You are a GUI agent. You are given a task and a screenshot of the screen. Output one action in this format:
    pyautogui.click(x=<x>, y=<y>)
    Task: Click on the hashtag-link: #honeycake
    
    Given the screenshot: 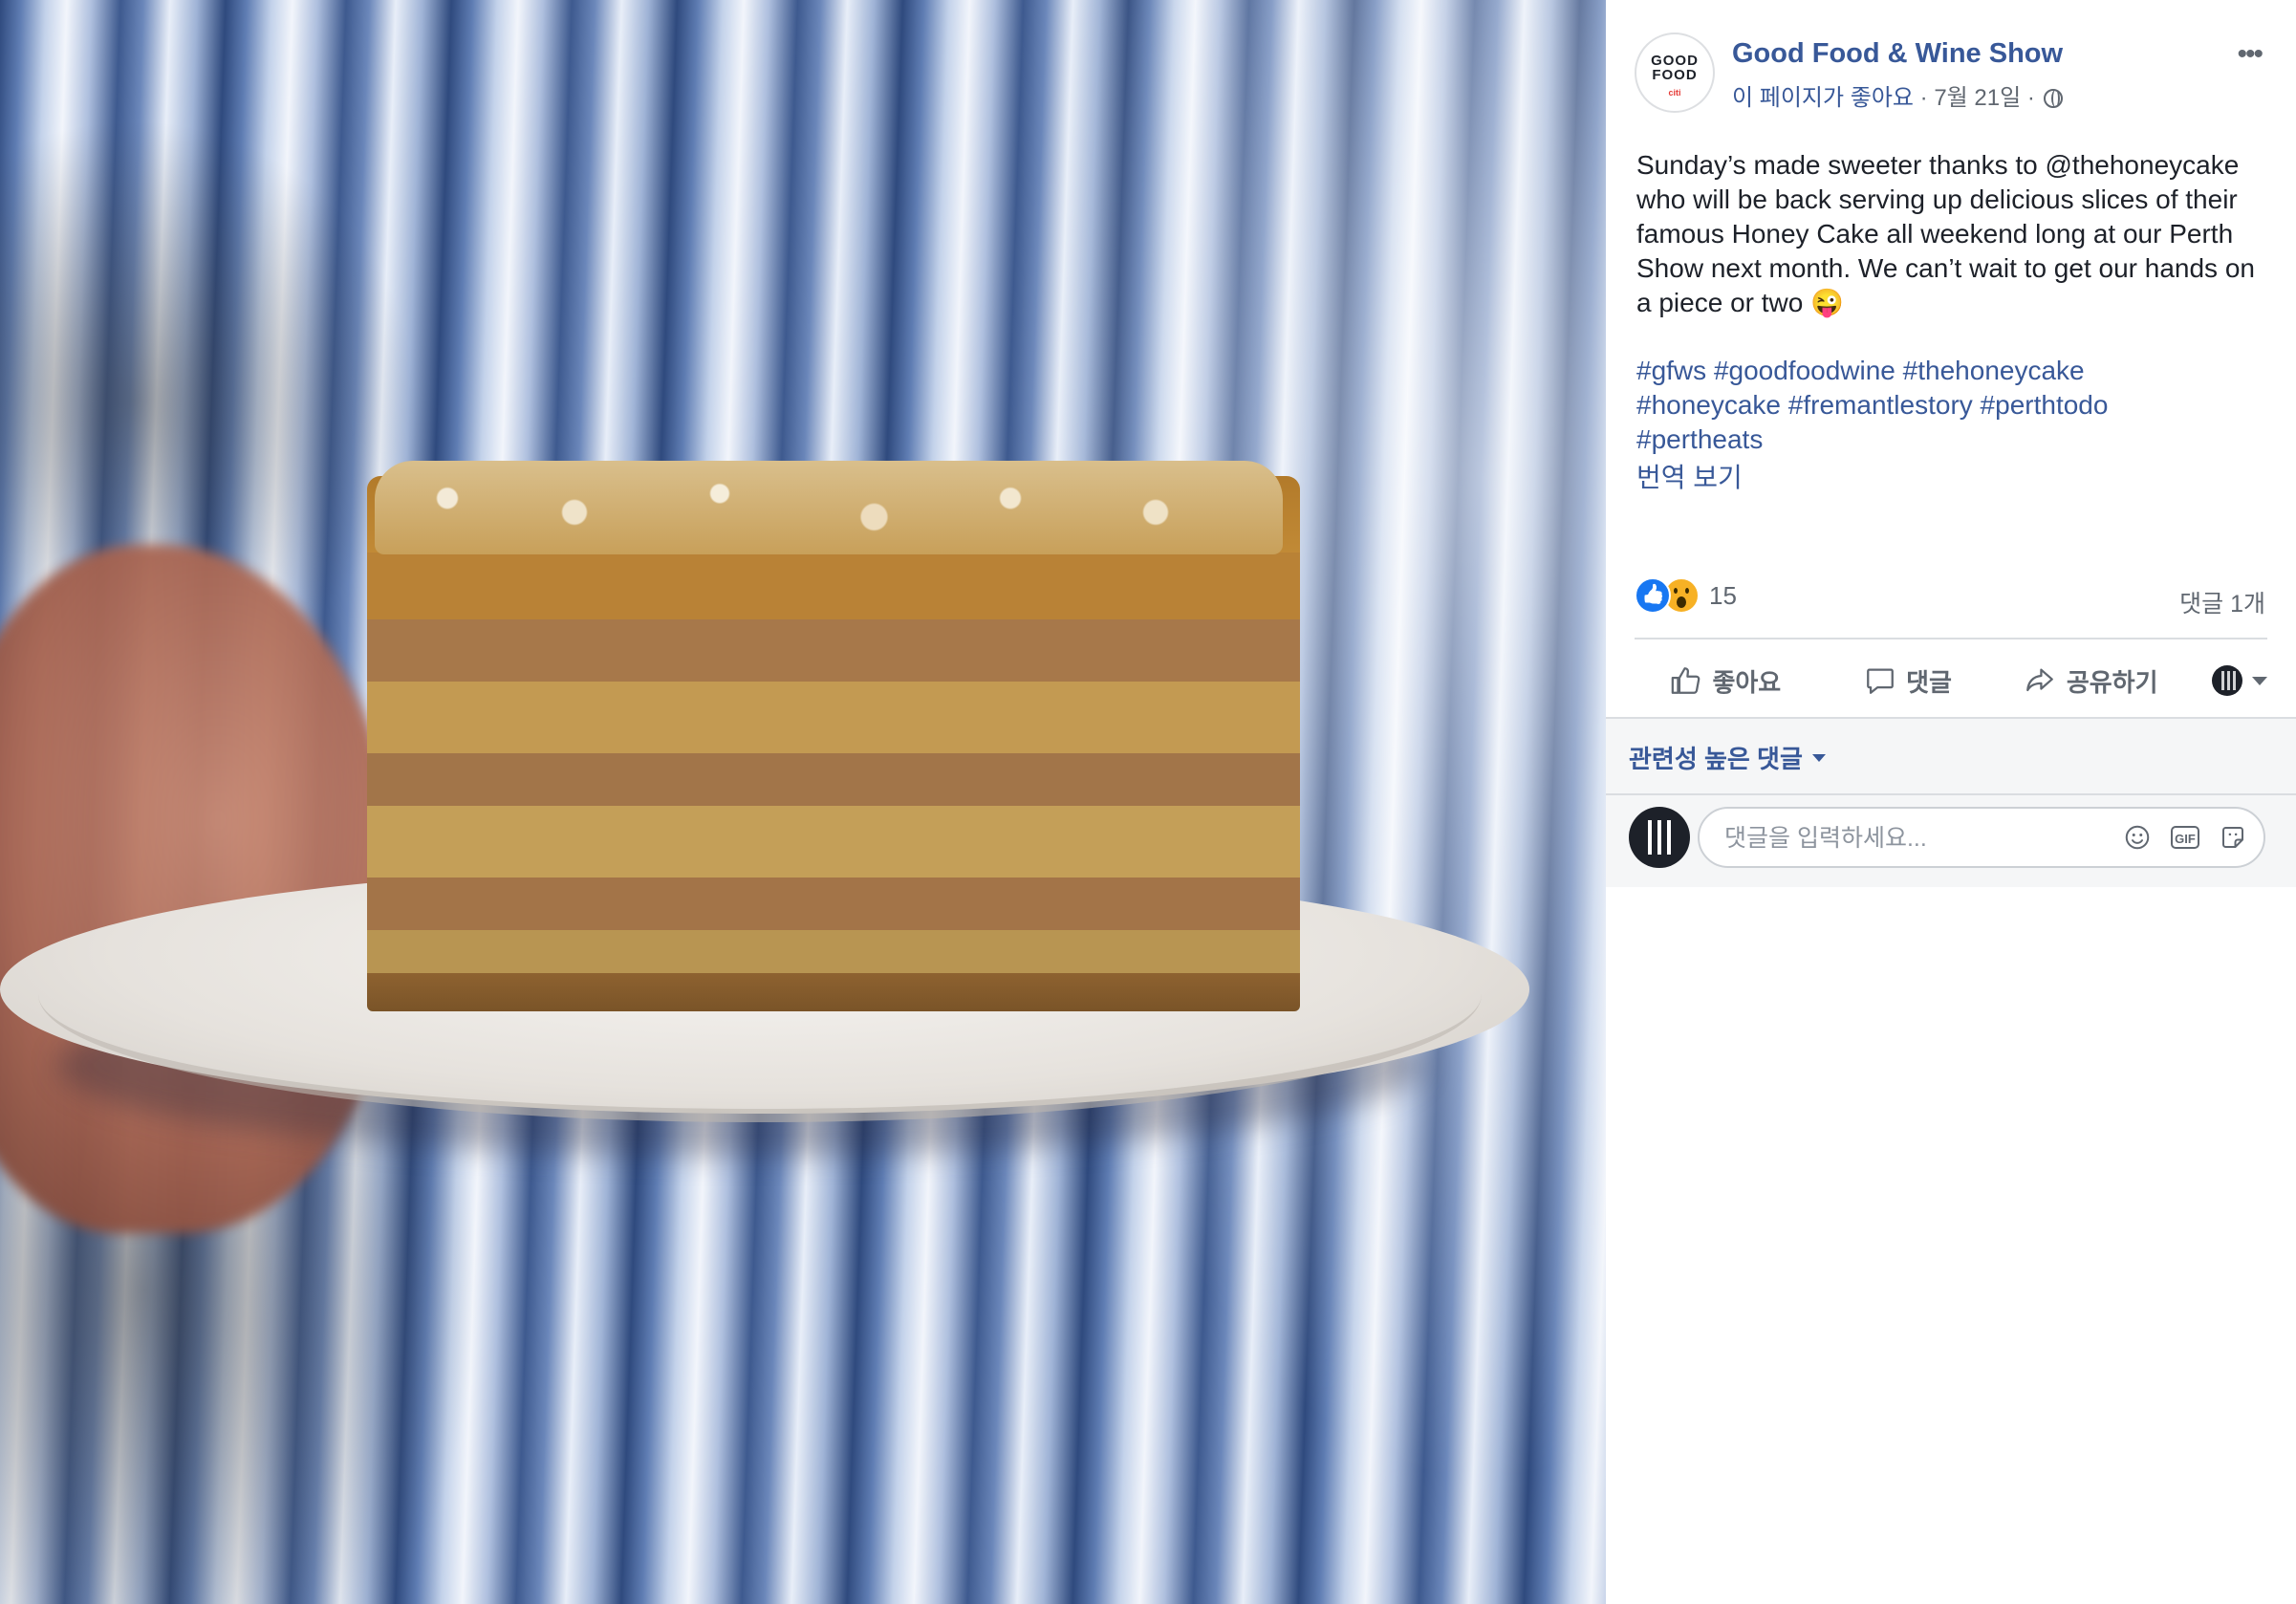 What is the action you would take?
    pyautogui.click(x=1708, y=405)
    